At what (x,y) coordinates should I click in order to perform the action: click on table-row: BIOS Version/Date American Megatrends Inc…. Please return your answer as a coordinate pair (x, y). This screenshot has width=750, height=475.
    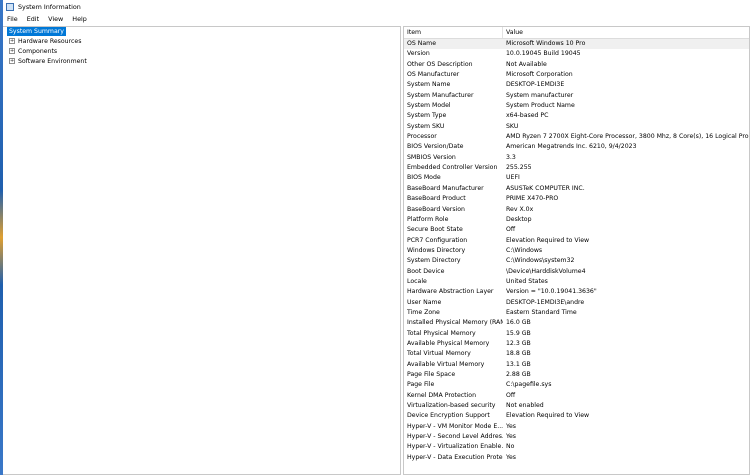
    Looking at the image, I should click on (576, 147).